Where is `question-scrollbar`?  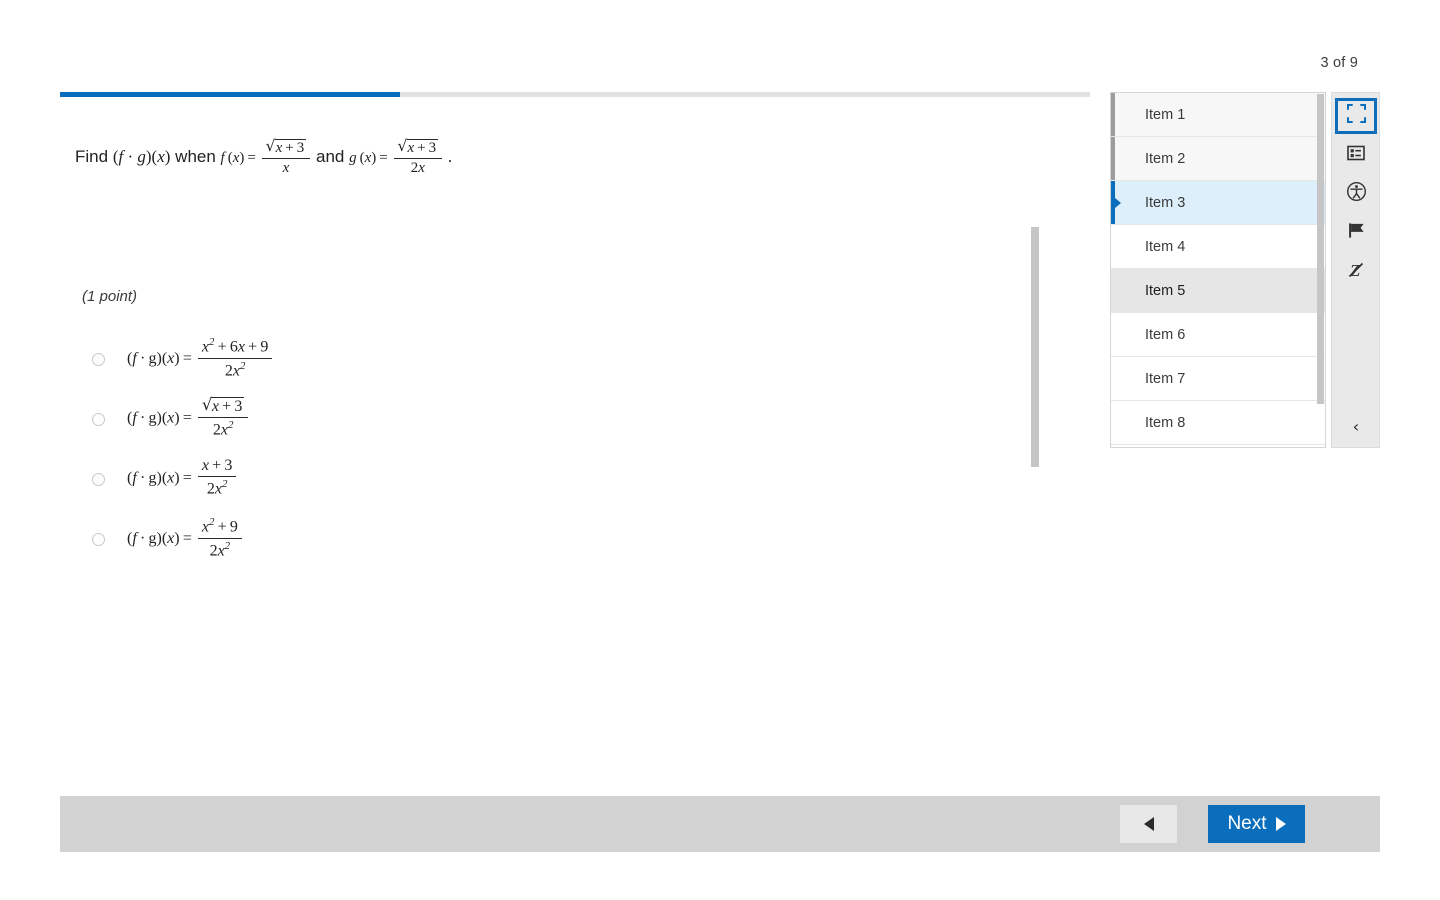
question-scrollbar is located at coordinates (1035, 347).